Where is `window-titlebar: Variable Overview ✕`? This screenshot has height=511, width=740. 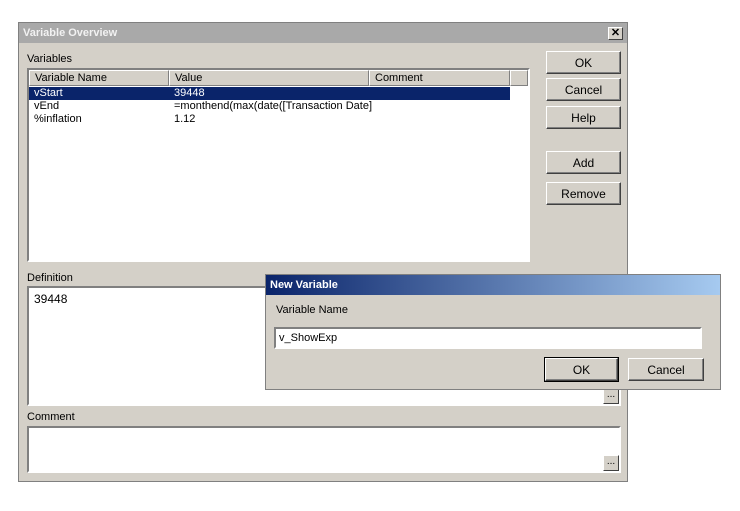
window-titlebar: Variable Overview ✕ is located at coordinates (323, 33).